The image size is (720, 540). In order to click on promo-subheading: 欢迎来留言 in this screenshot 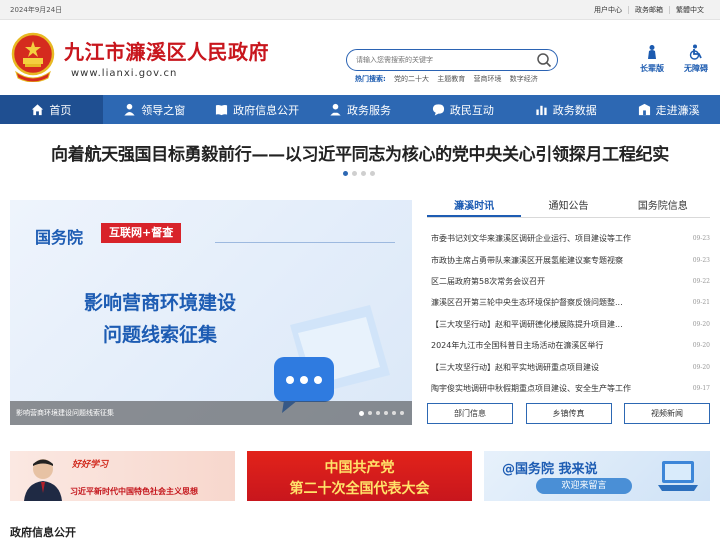, I will do `click(584, 486)`.